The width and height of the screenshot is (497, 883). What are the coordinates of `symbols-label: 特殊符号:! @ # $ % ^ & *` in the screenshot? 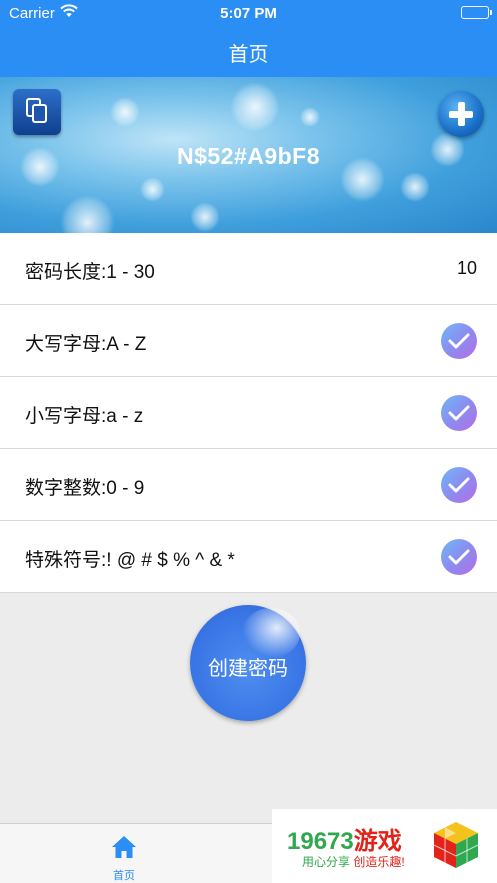 It's located at (130, 560).